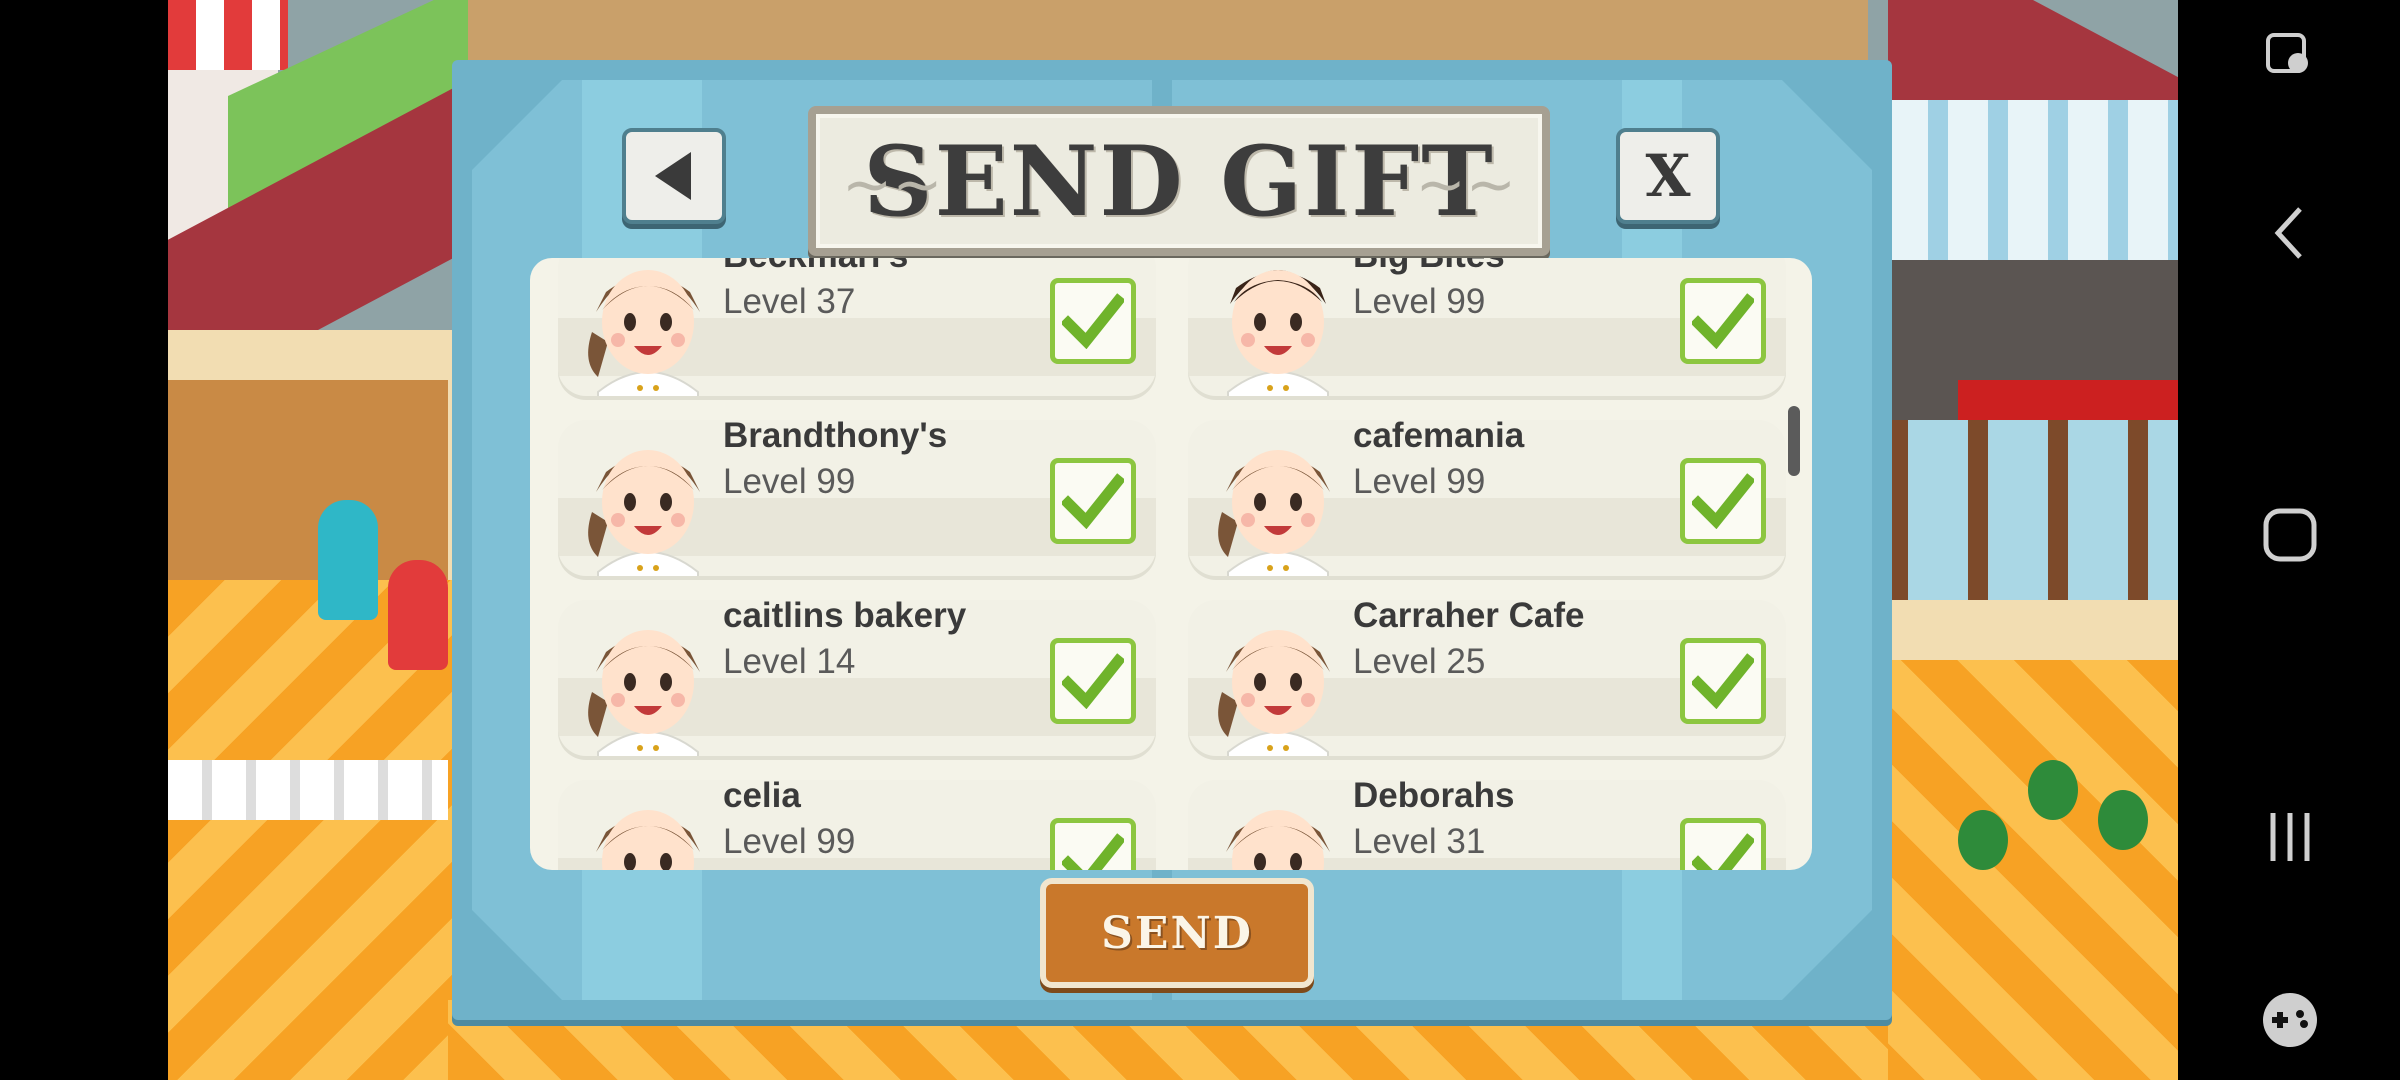 This screenshot has width=2400, height=1080. Describe the element at coordinates (1487, 825) in the screenshot. I see `friend-card: Deborahs Level 31` at that location.